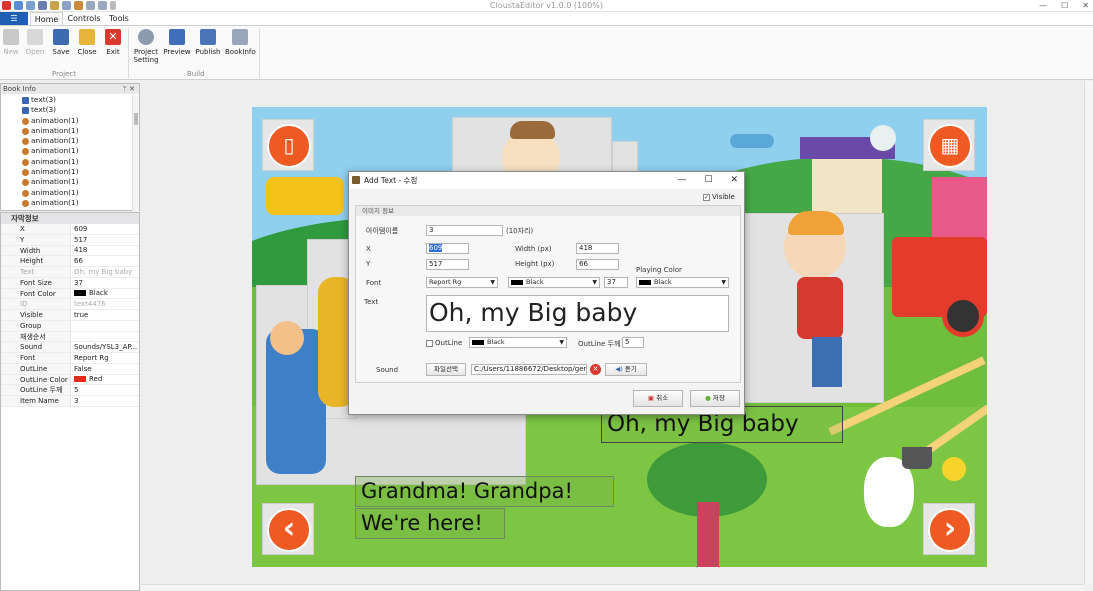 The width and height of the screenshot is (1093, 591). What do you see at coordinates (61, 42) in the screenshot?
I see `save-button: Save` at bounding box center [61, 42].